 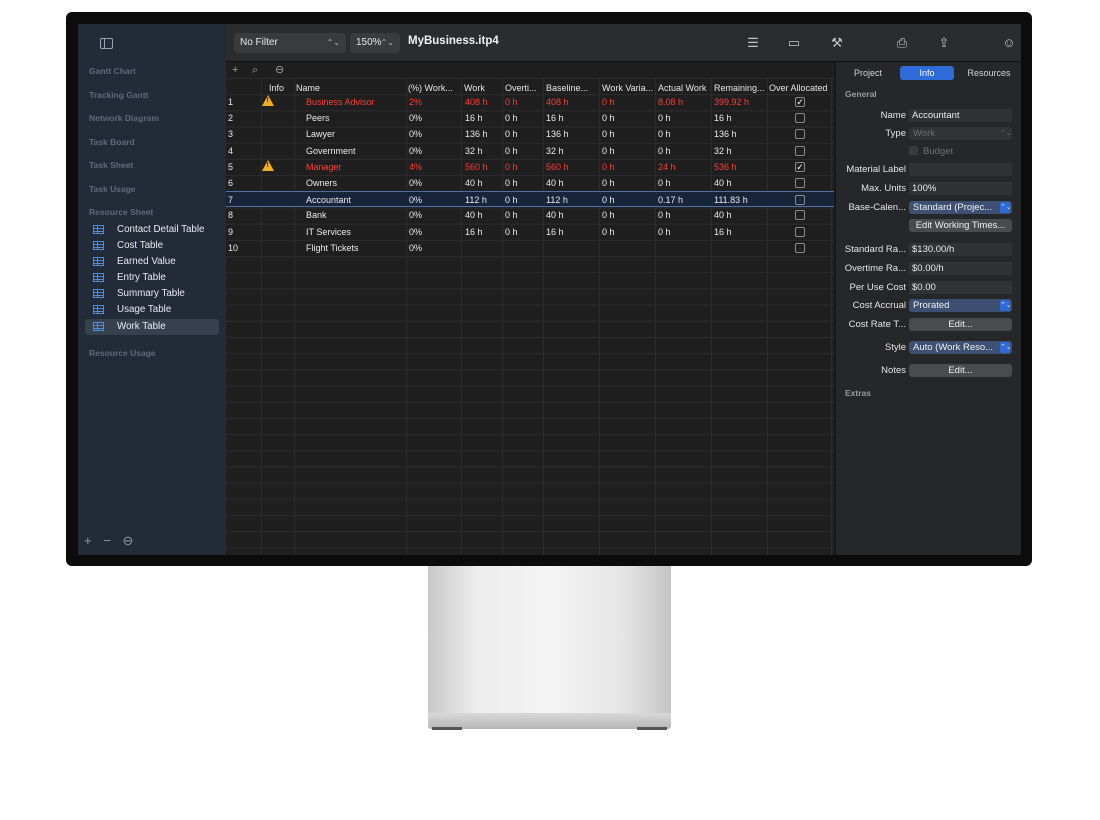 What do you see at coordinates (230, 215) in the screenshot?
I see `cell-num: 8` at bounding box center [230, 215].